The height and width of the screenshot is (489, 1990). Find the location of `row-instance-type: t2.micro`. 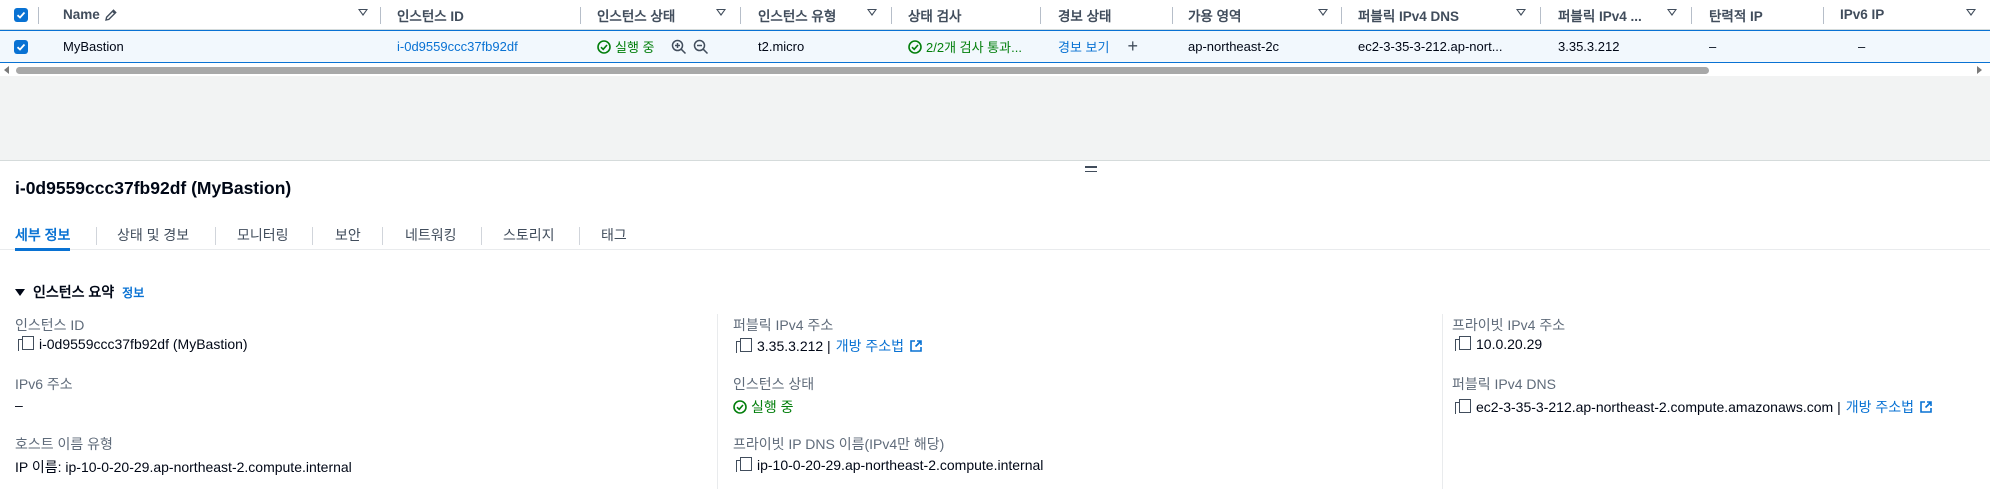

row-instance-type: t2.micro is located at coordinates (781, 46).